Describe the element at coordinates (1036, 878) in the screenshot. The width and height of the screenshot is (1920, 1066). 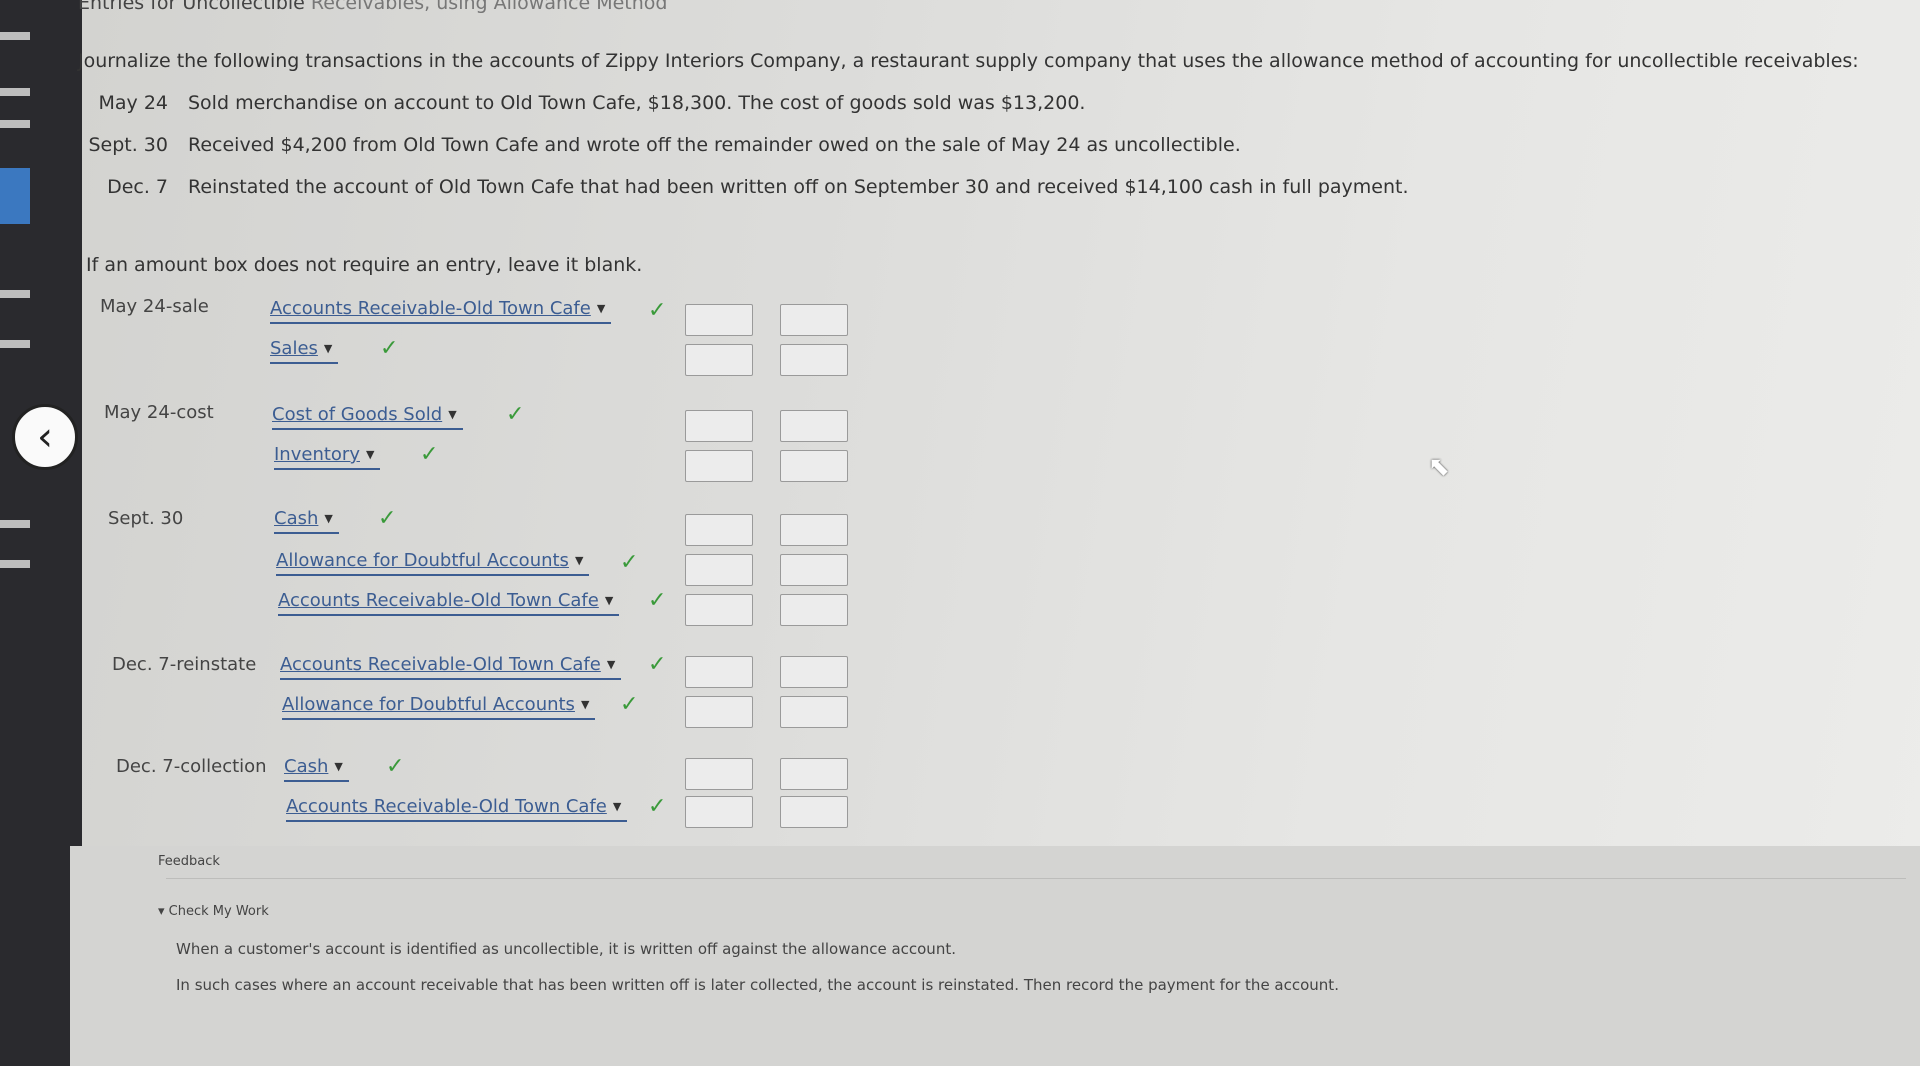
I see `divider` at that location.